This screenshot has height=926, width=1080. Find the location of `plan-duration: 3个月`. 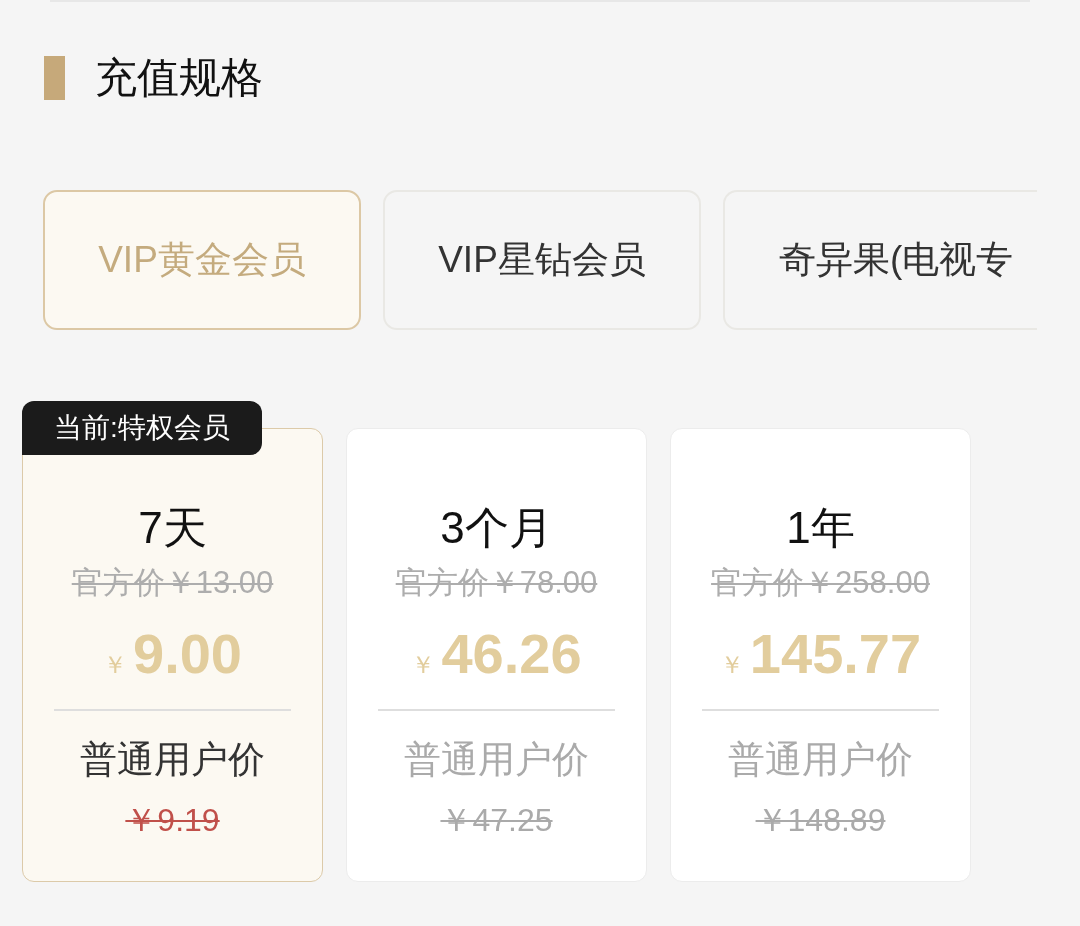

plan-duration: 3个月 is located at coordinates (496, 528).